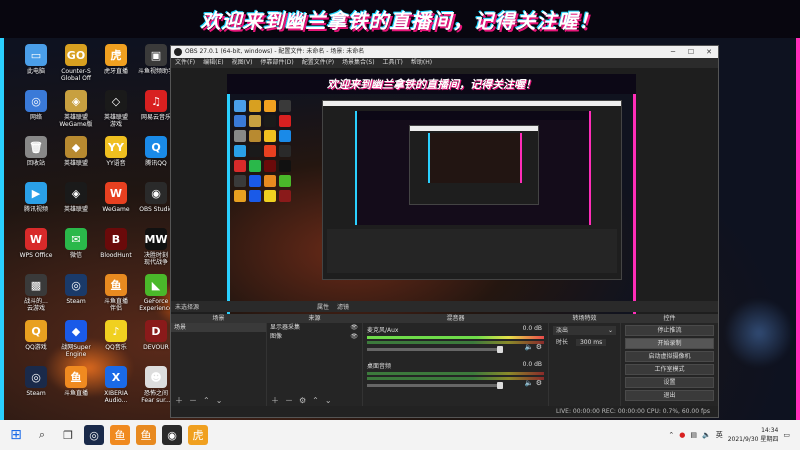 The height and width of the screenshot is (450, 800). I want to click on properties-button: 属性, so click(323, 306).